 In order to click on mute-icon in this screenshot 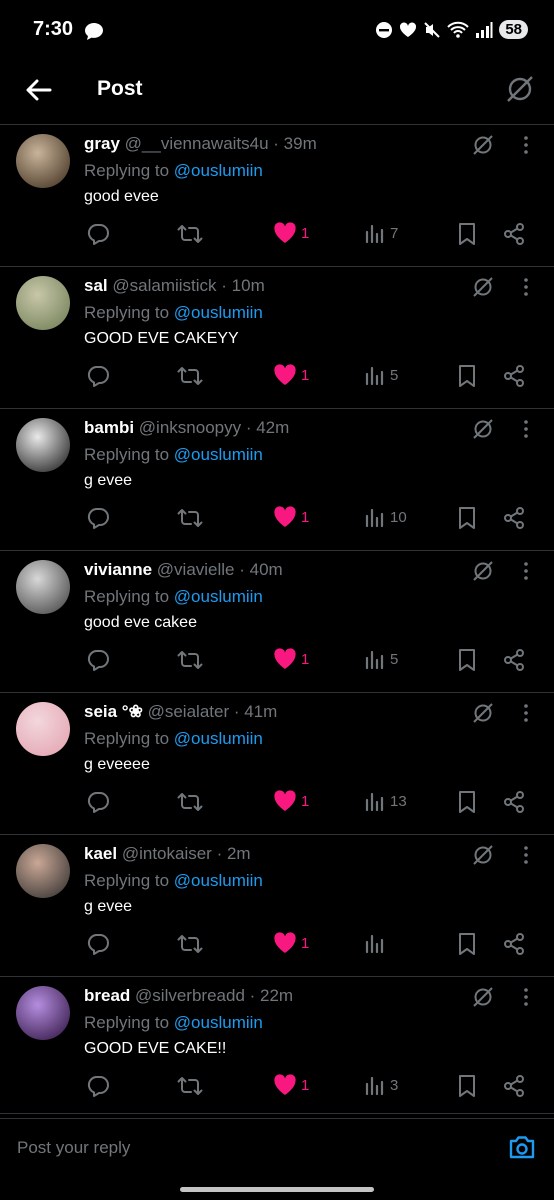, I will do `click(432, 29)`.